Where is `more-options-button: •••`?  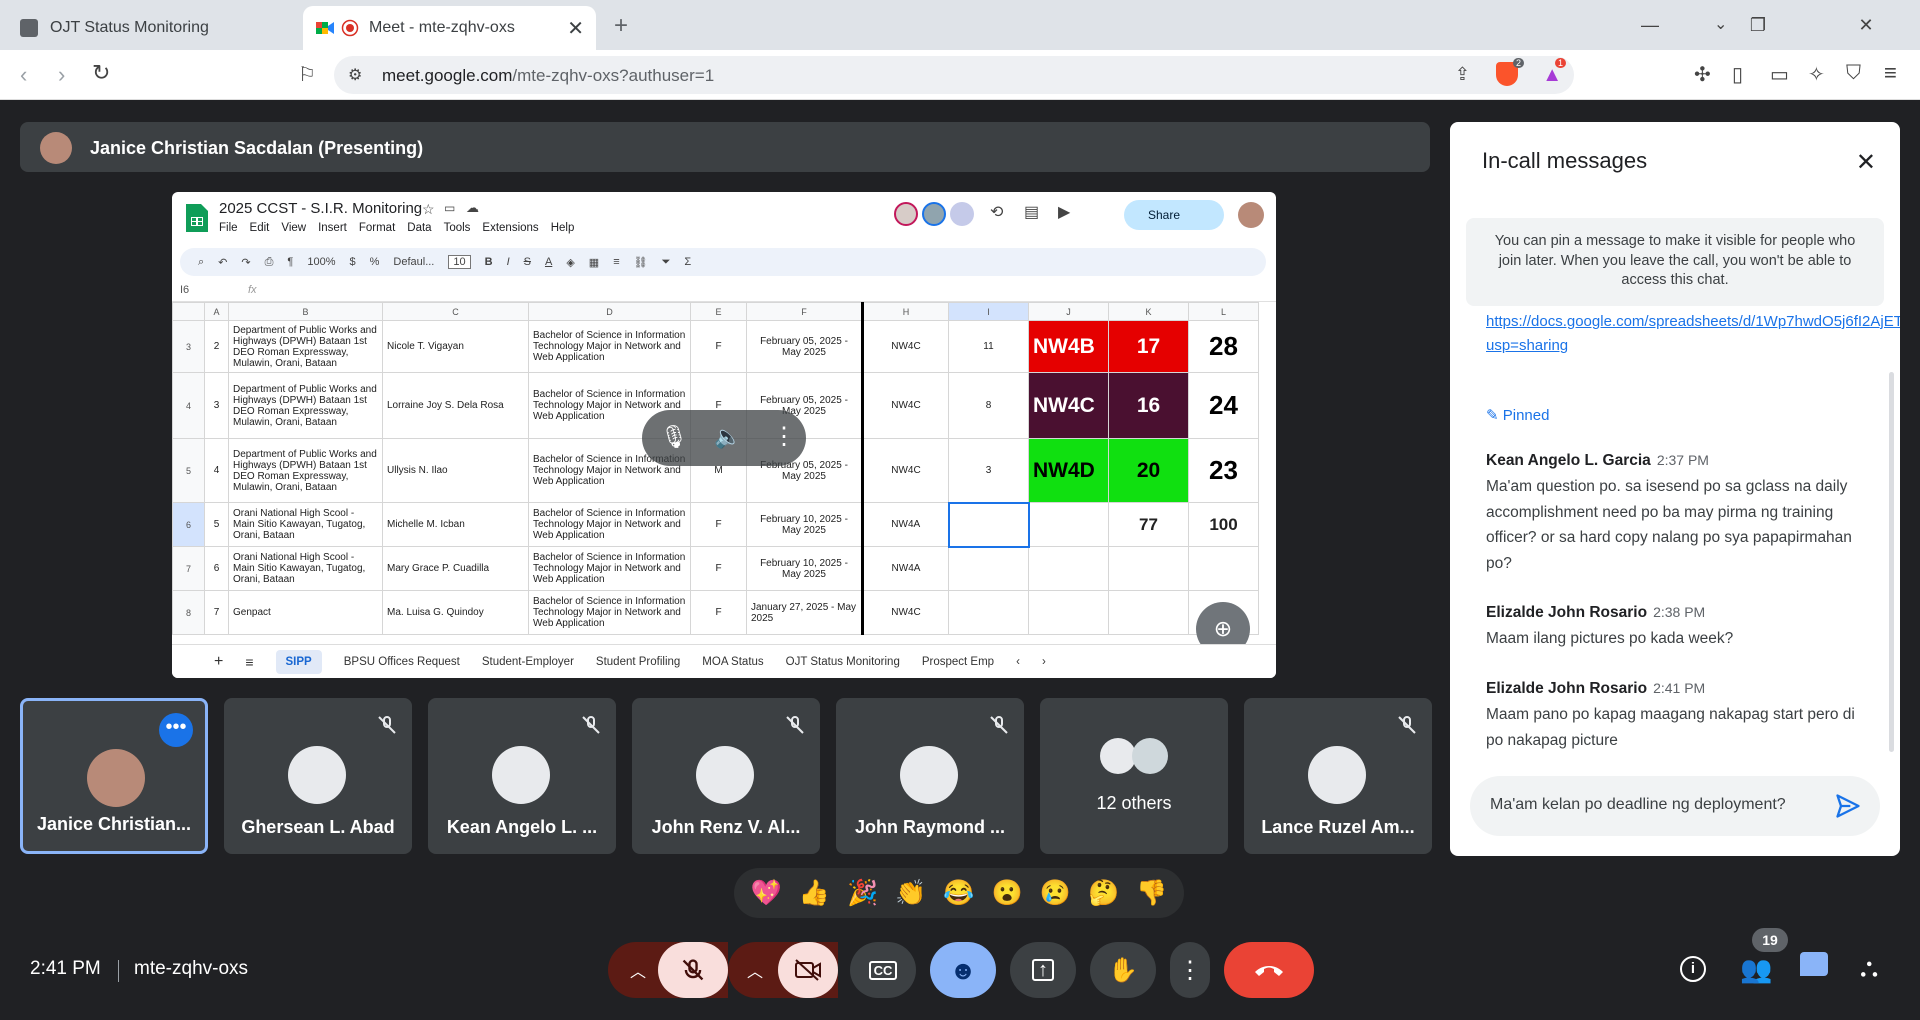 more-options-button: ••• is located at coordinates (176, 730).